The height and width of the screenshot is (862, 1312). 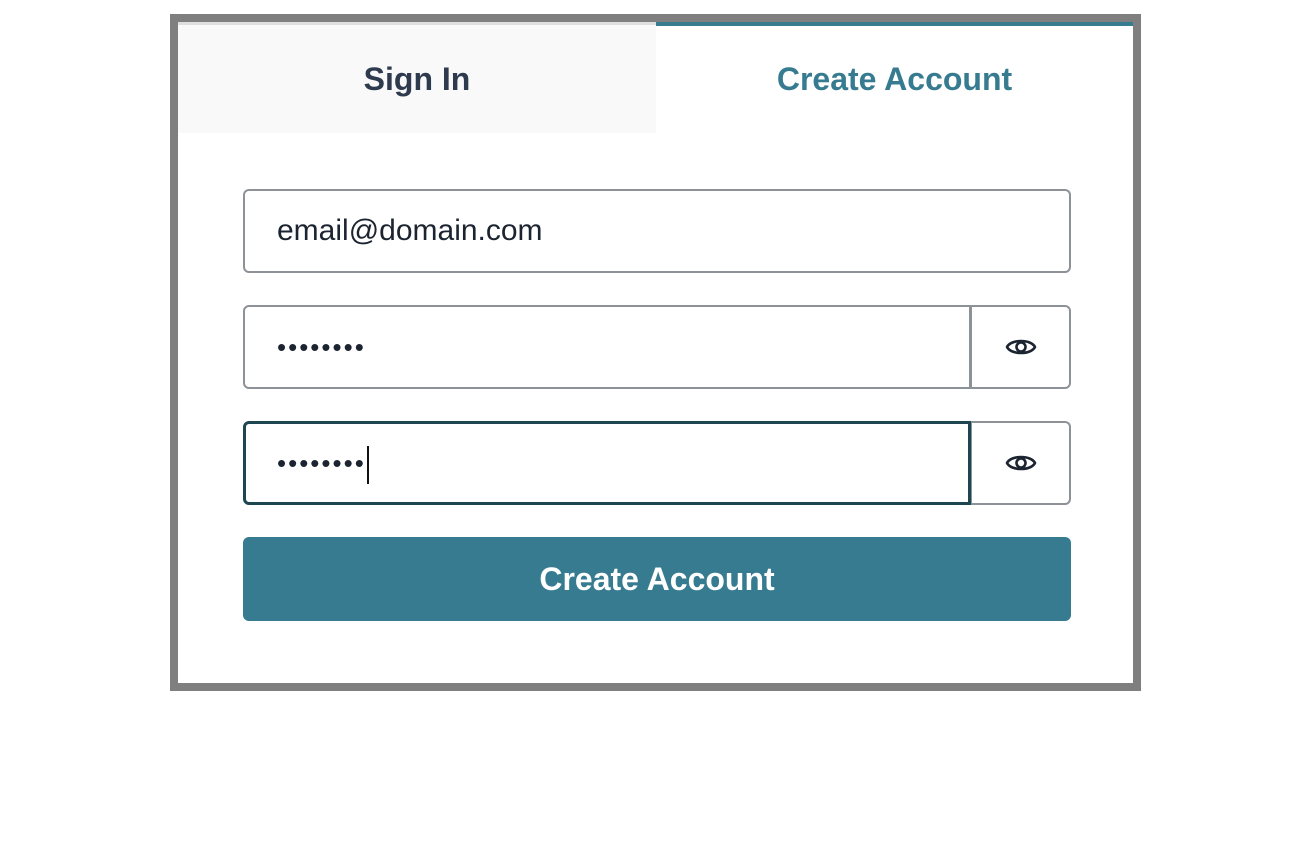 I want to click on show-password-button, so click(x=1021, y=347).